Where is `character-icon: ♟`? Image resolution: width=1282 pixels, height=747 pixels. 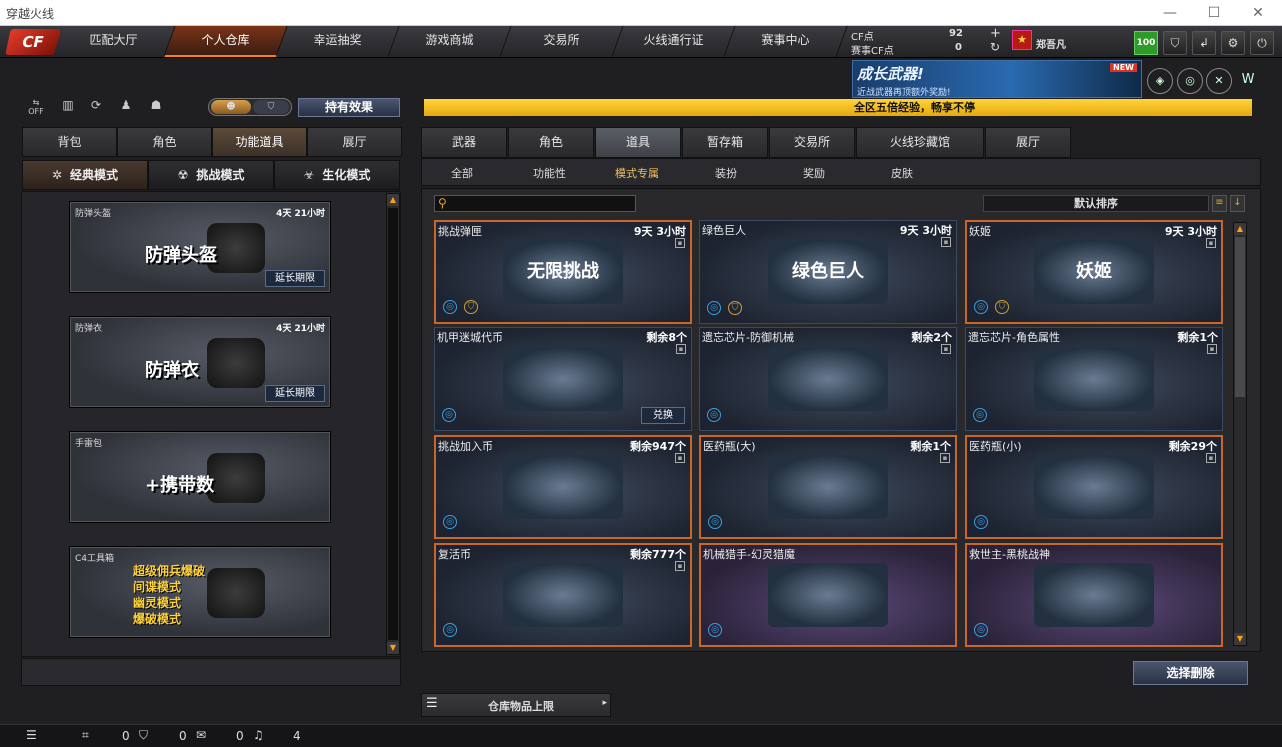
character-icon: ♟ is located at coordinates (126, 108).